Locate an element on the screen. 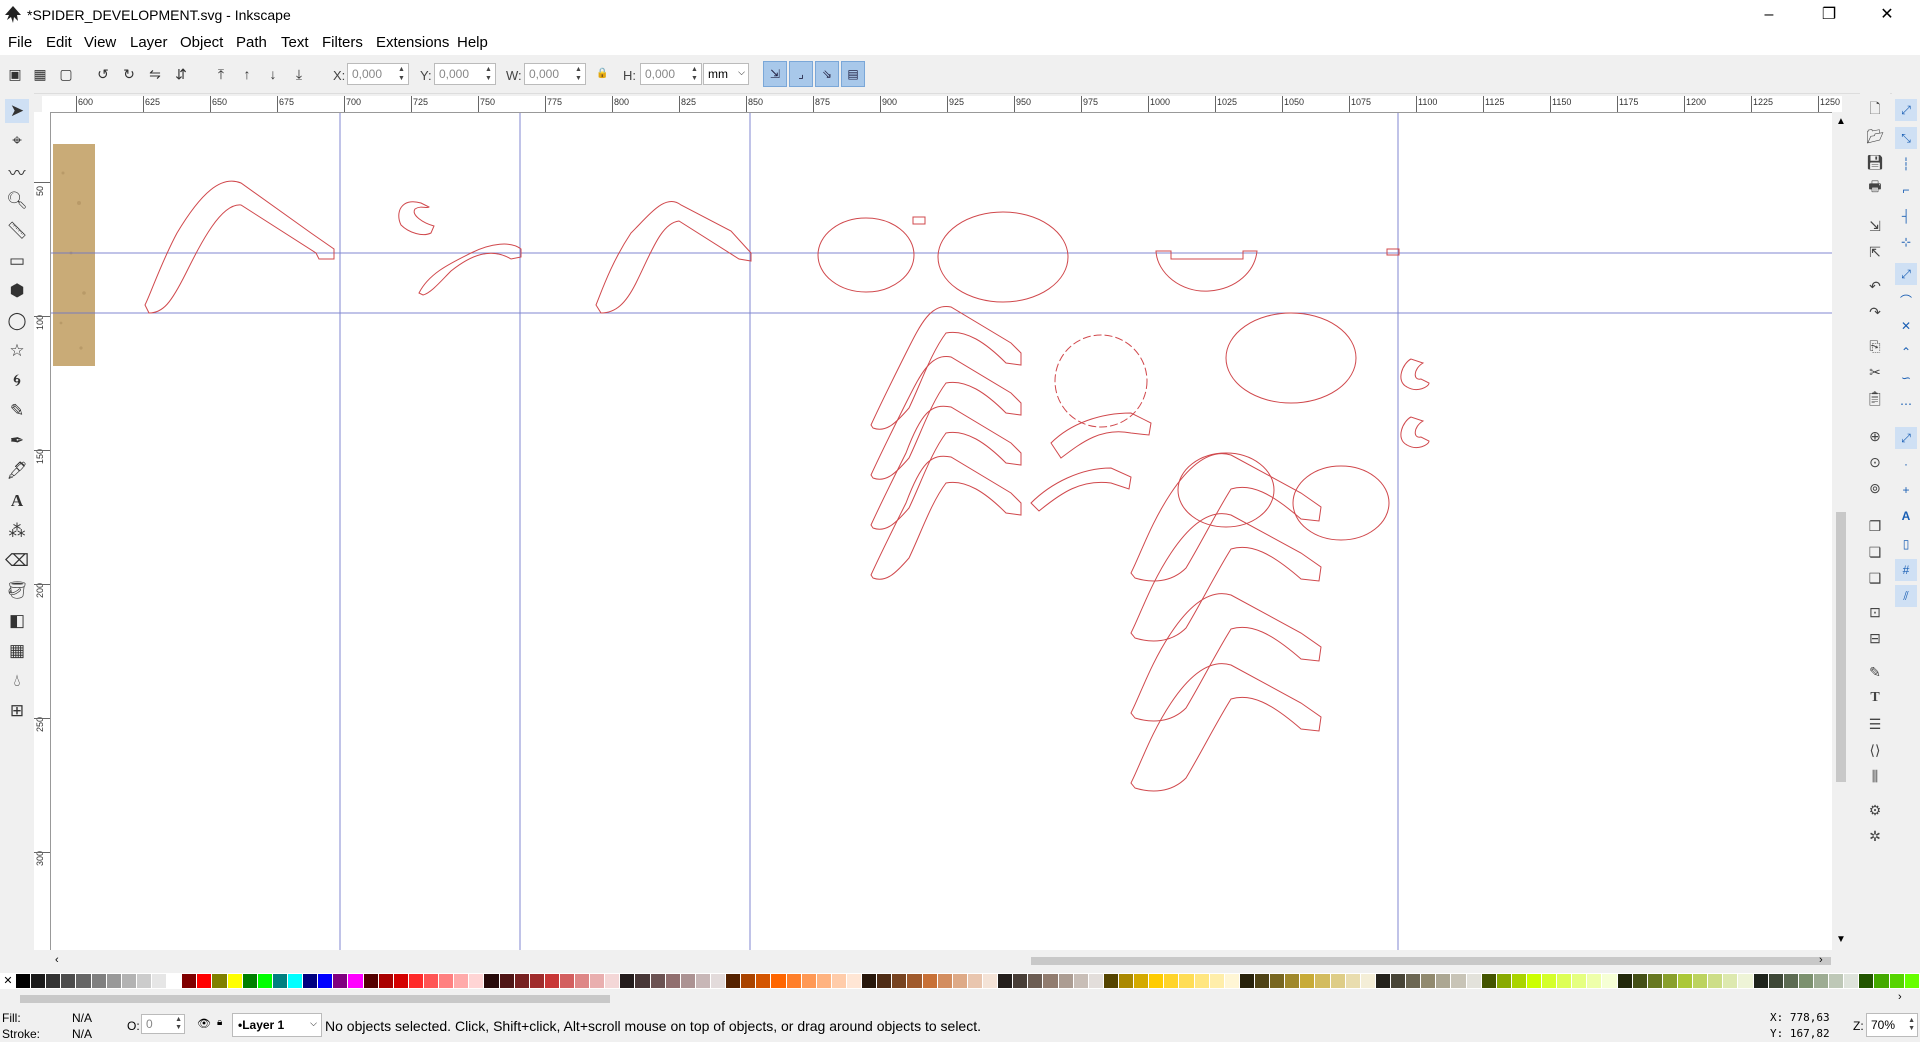 This screenshot has width=1920, height=1042. flip-vertical-icon: ⇵ is located at coordinates (181, 74).